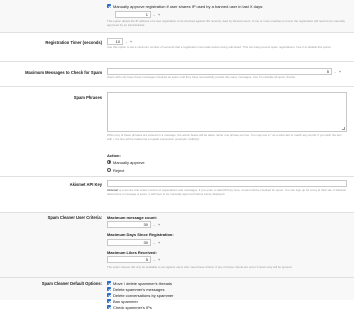 The width and height of the screenshot is (354, 310). I want to click on default-option-check-ips-checkbox, so click(109, 307).